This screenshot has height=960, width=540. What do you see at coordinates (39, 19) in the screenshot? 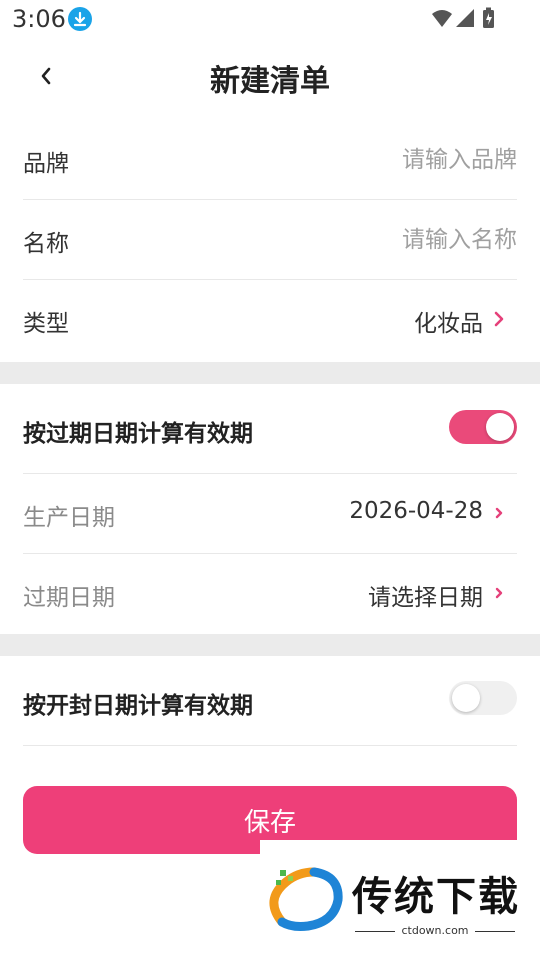
I see `status-time: 3:06` at bounding box center [39, 19].